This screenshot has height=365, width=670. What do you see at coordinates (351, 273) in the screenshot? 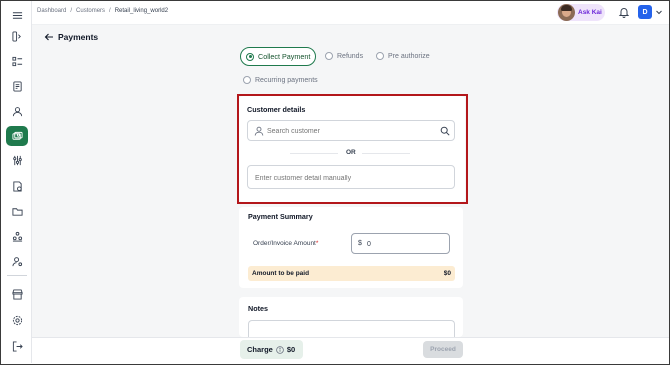
I see `amount-to-be-paid-row: Amount to be paid $0` at bounding box center [351, 273].